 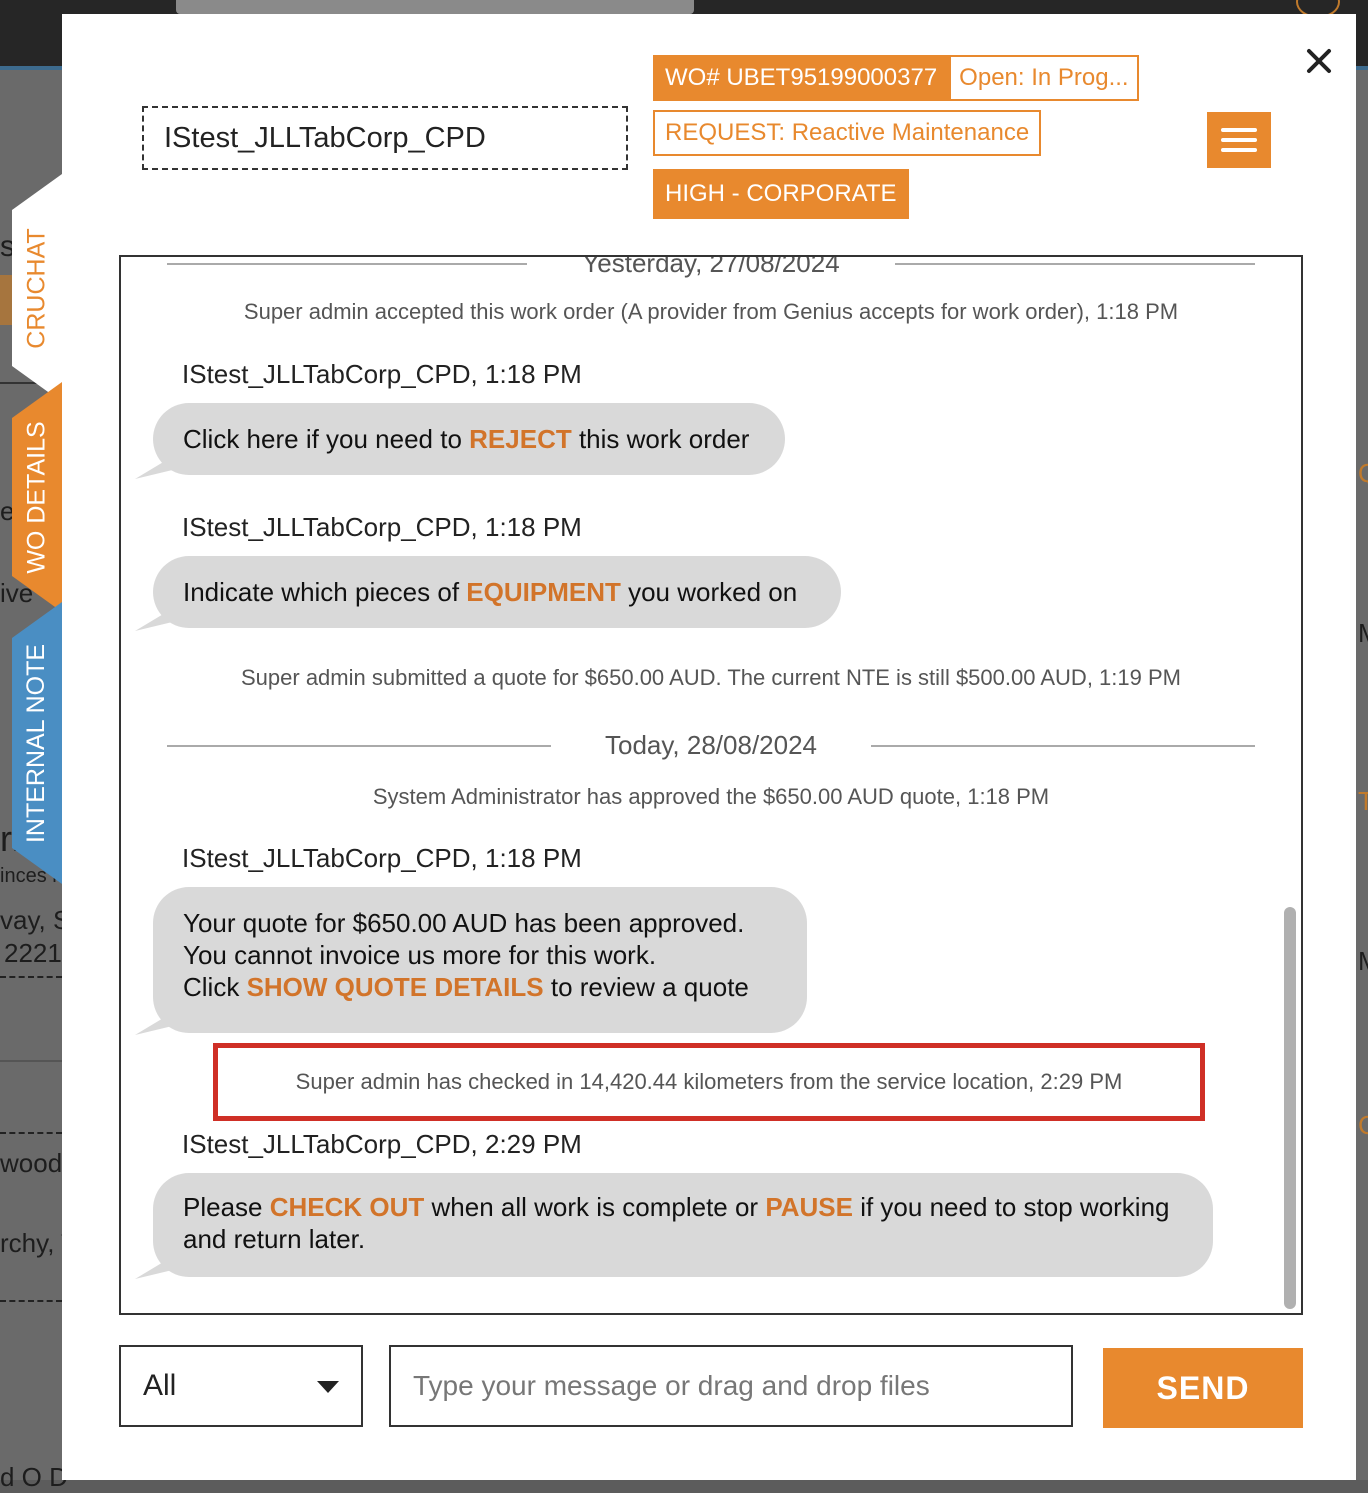 What do you see at coordinates (33, 953) in the screenshot?
I see `bg-fragment: 2221` at bounding box center [33, 953].